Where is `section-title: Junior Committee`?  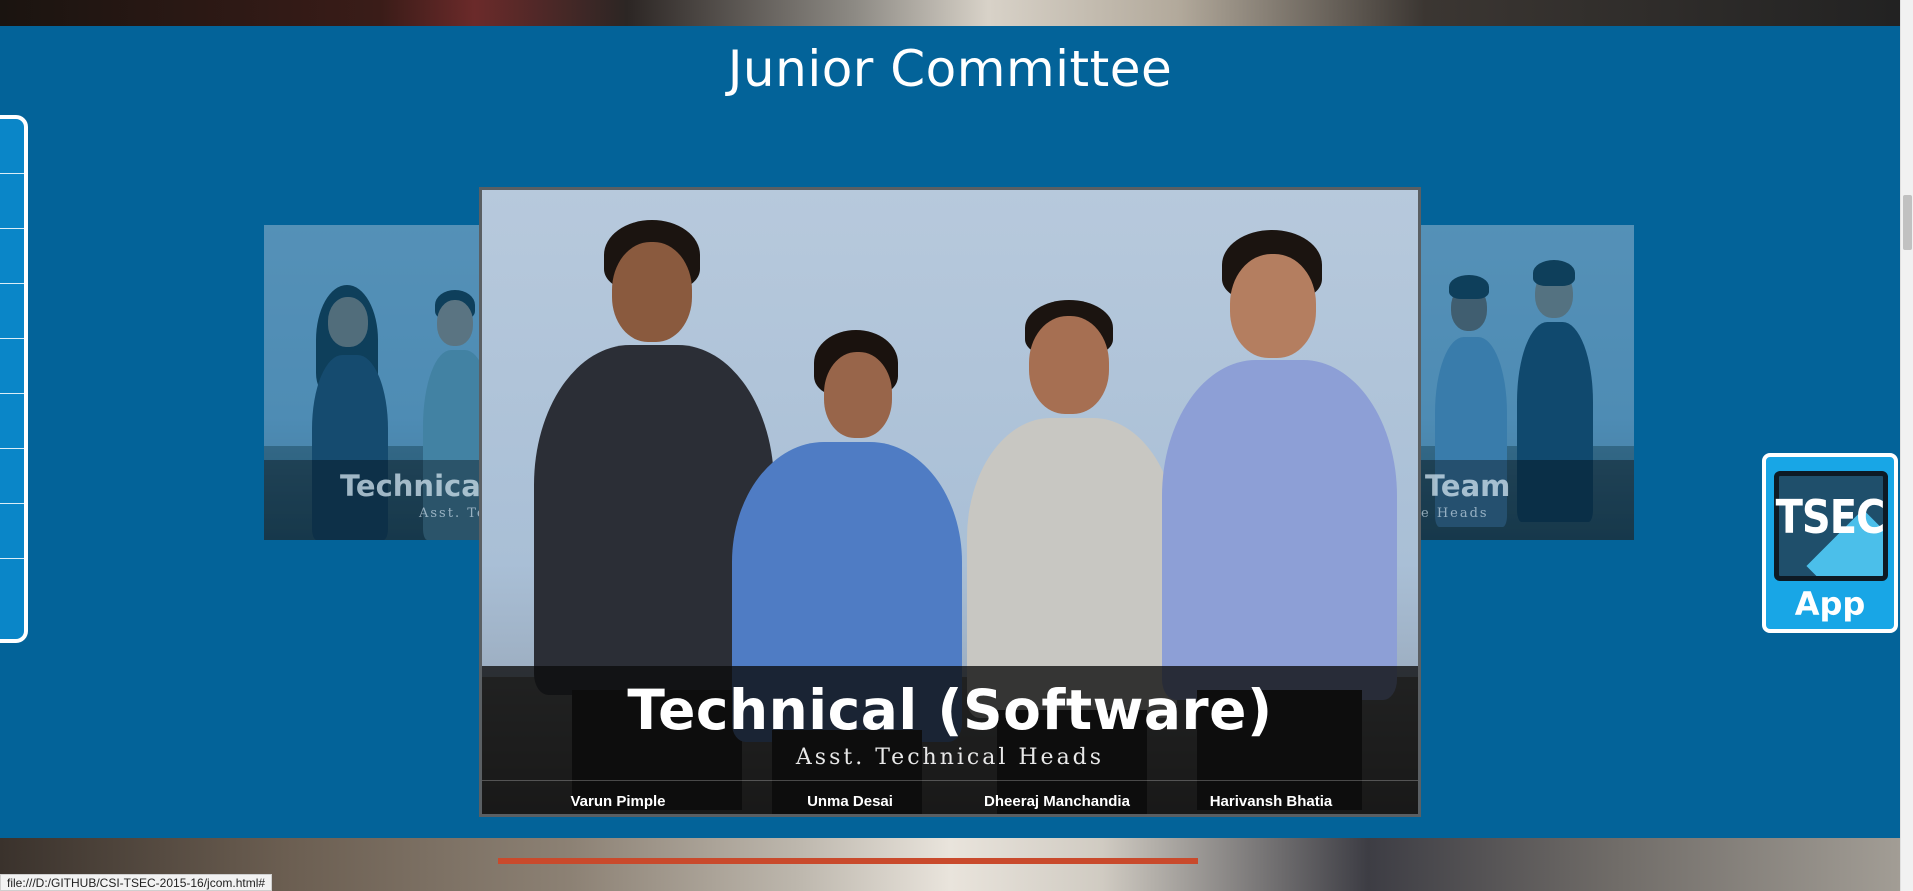
section-title: Junior Committee is located at coordinates (950, 69).